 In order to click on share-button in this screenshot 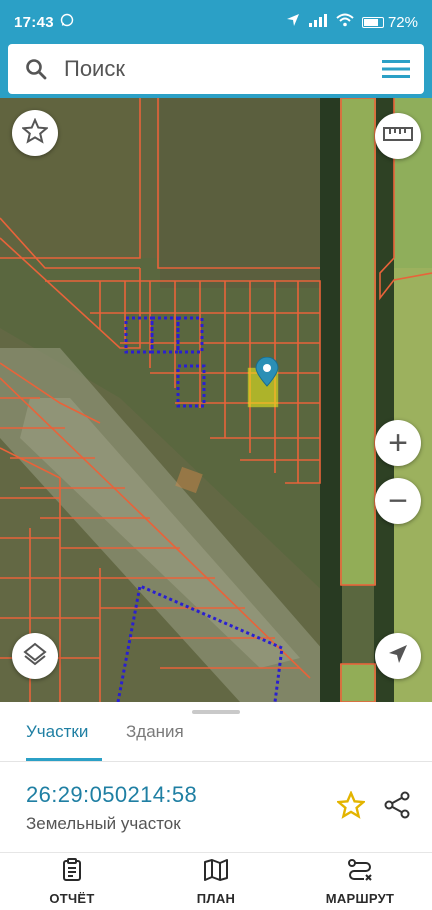, I will do `click(397, 807)`.